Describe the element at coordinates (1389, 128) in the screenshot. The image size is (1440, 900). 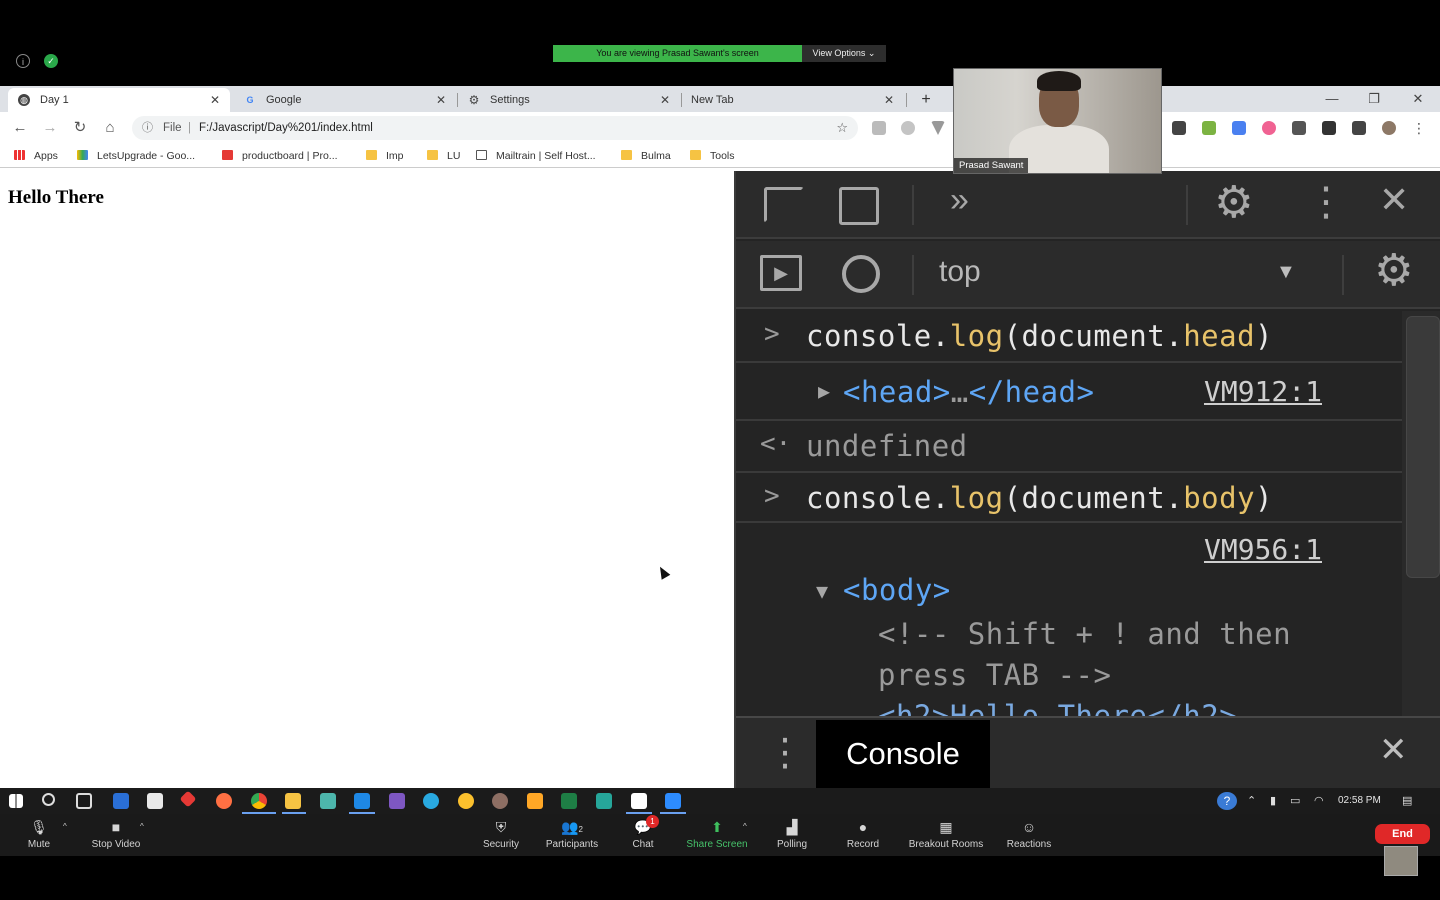
I see `profile-avatar` at that location.